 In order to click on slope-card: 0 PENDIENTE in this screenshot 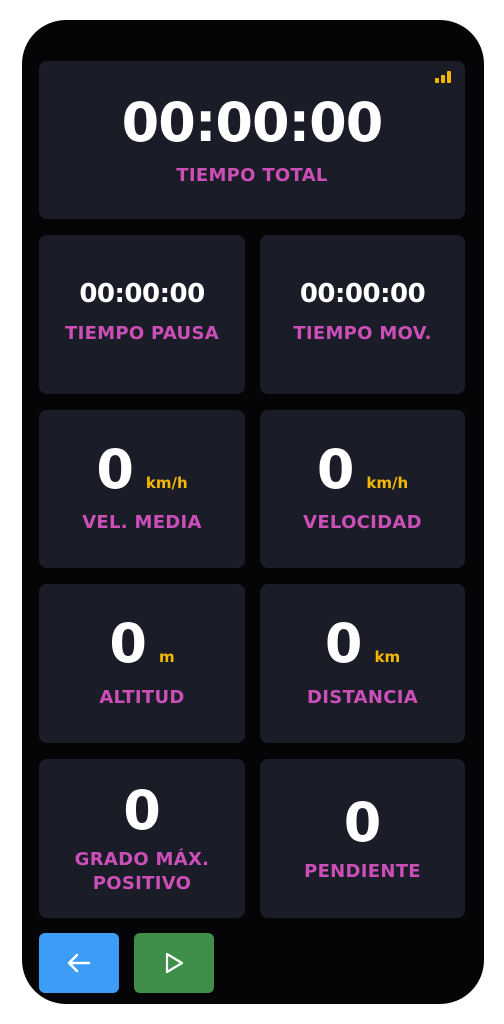, I will do `click(362, 838)`.